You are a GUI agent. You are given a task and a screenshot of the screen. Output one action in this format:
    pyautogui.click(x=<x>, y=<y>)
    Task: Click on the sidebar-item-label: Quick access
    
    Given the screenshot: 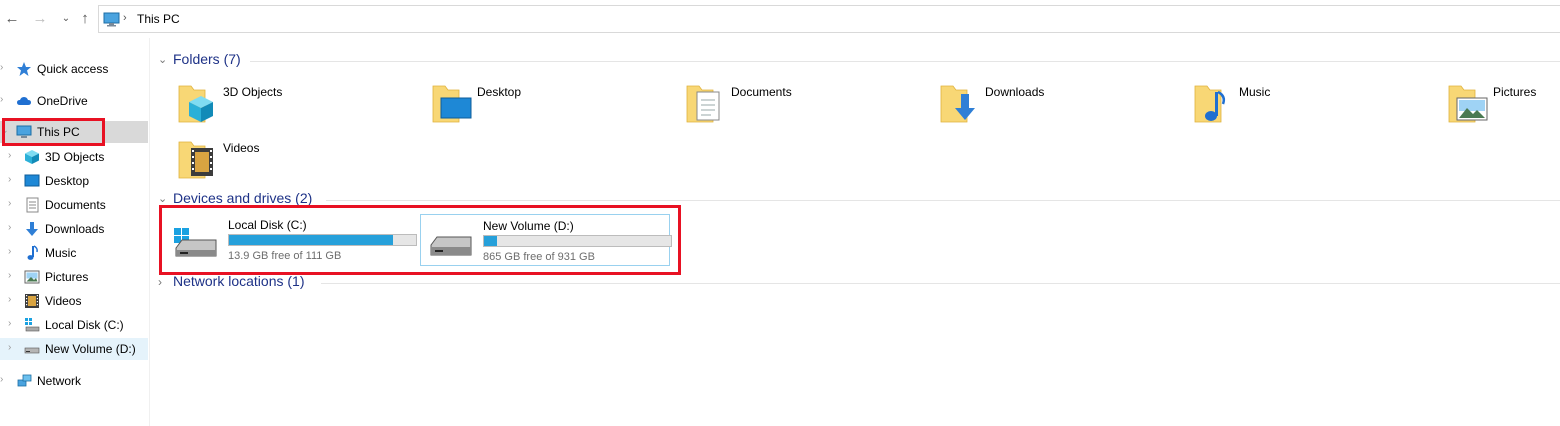 What is the action you would take?
    pyautogui.click(x=73, y=69)
    